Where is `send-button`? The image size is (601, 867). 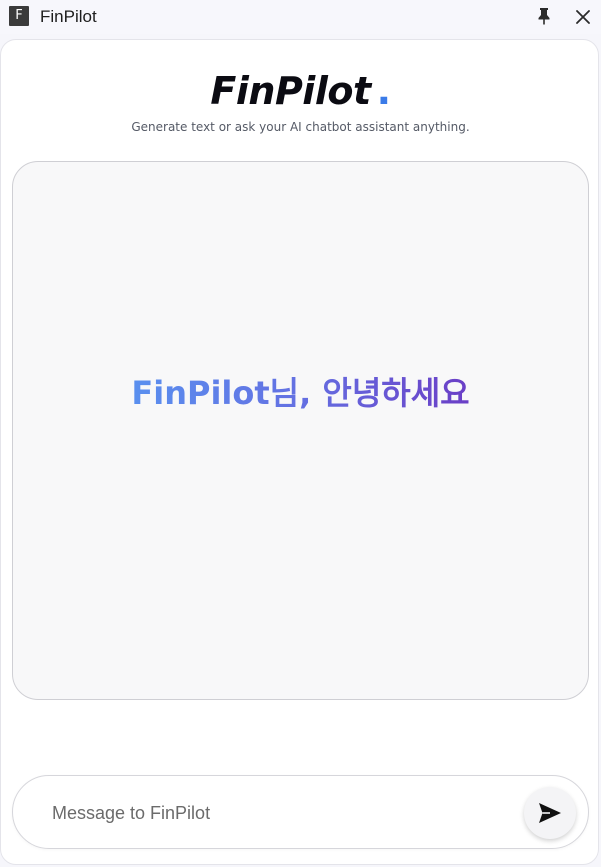 send-button is located at coordinates (550, 813).